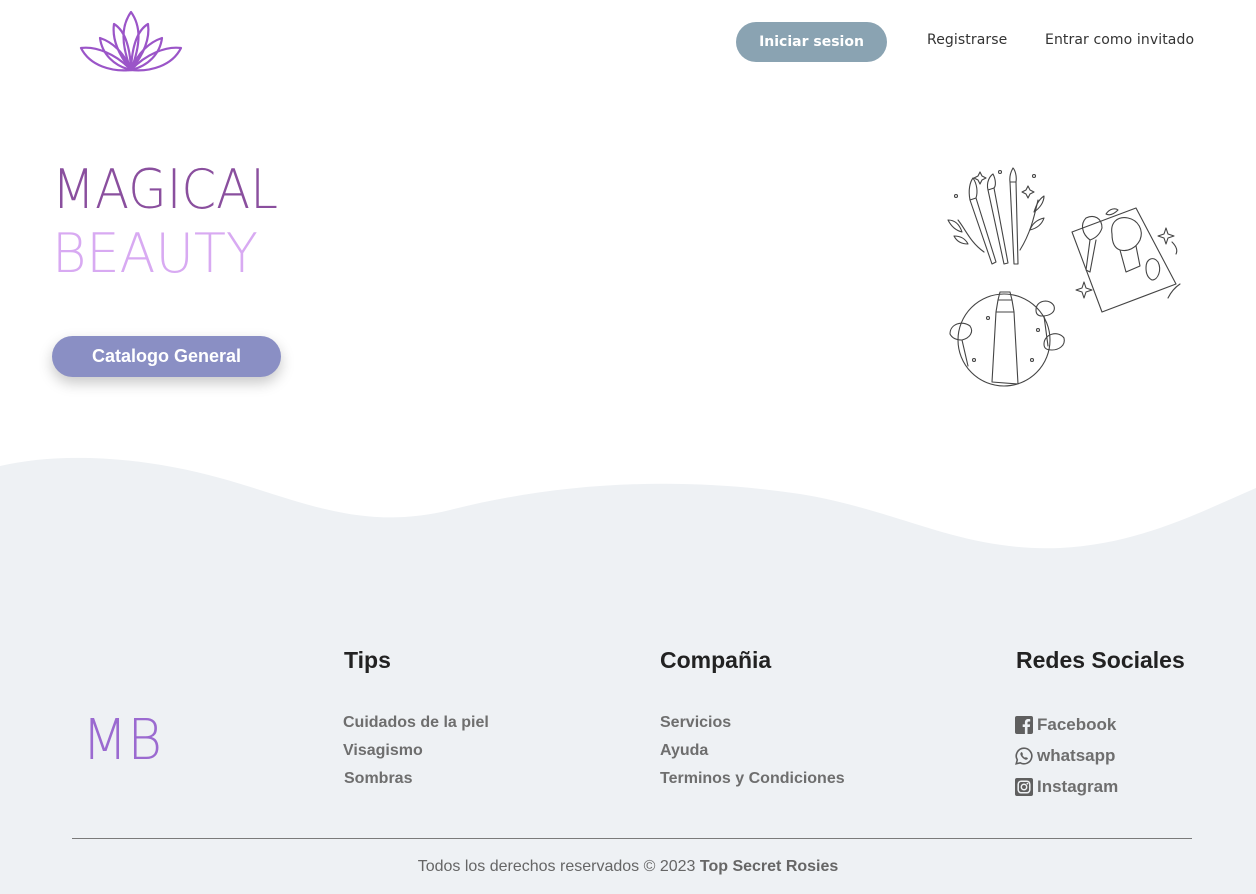 The width and height of the screenshot is (1256, 894). Describe the element at coordinates (166, 356) in the screenshot. I see `catalog-button: Catalogo General` at that location.